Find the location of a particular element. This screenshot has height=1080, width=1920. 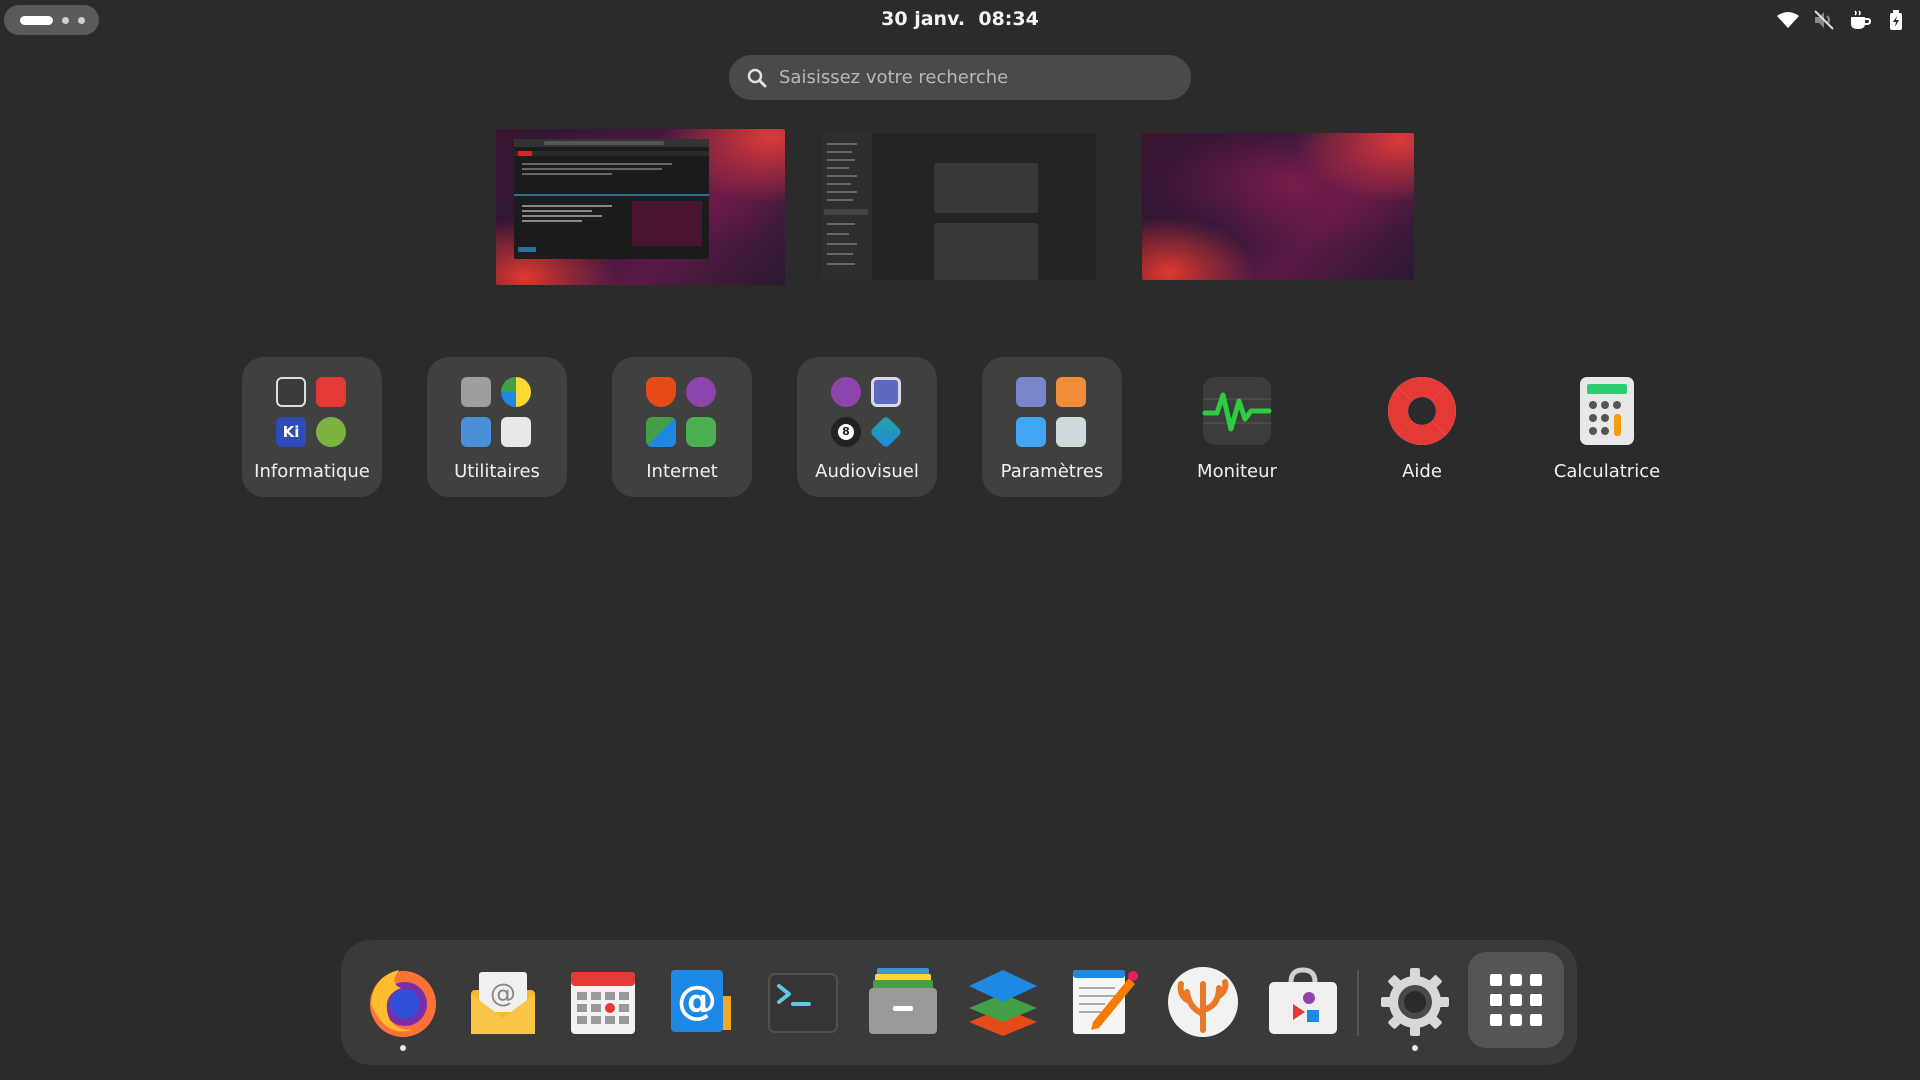

maps-icon is located at coordinates (661, 432).